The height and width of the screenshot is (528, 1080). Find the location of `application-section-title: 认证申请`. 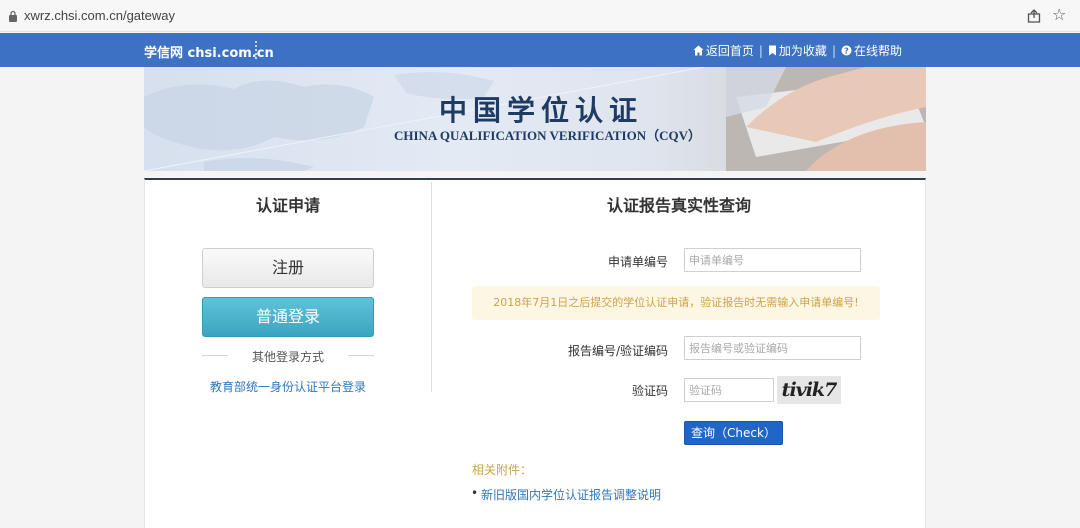

application-section-title: 认证申请 is located at coordinates (287, 205).